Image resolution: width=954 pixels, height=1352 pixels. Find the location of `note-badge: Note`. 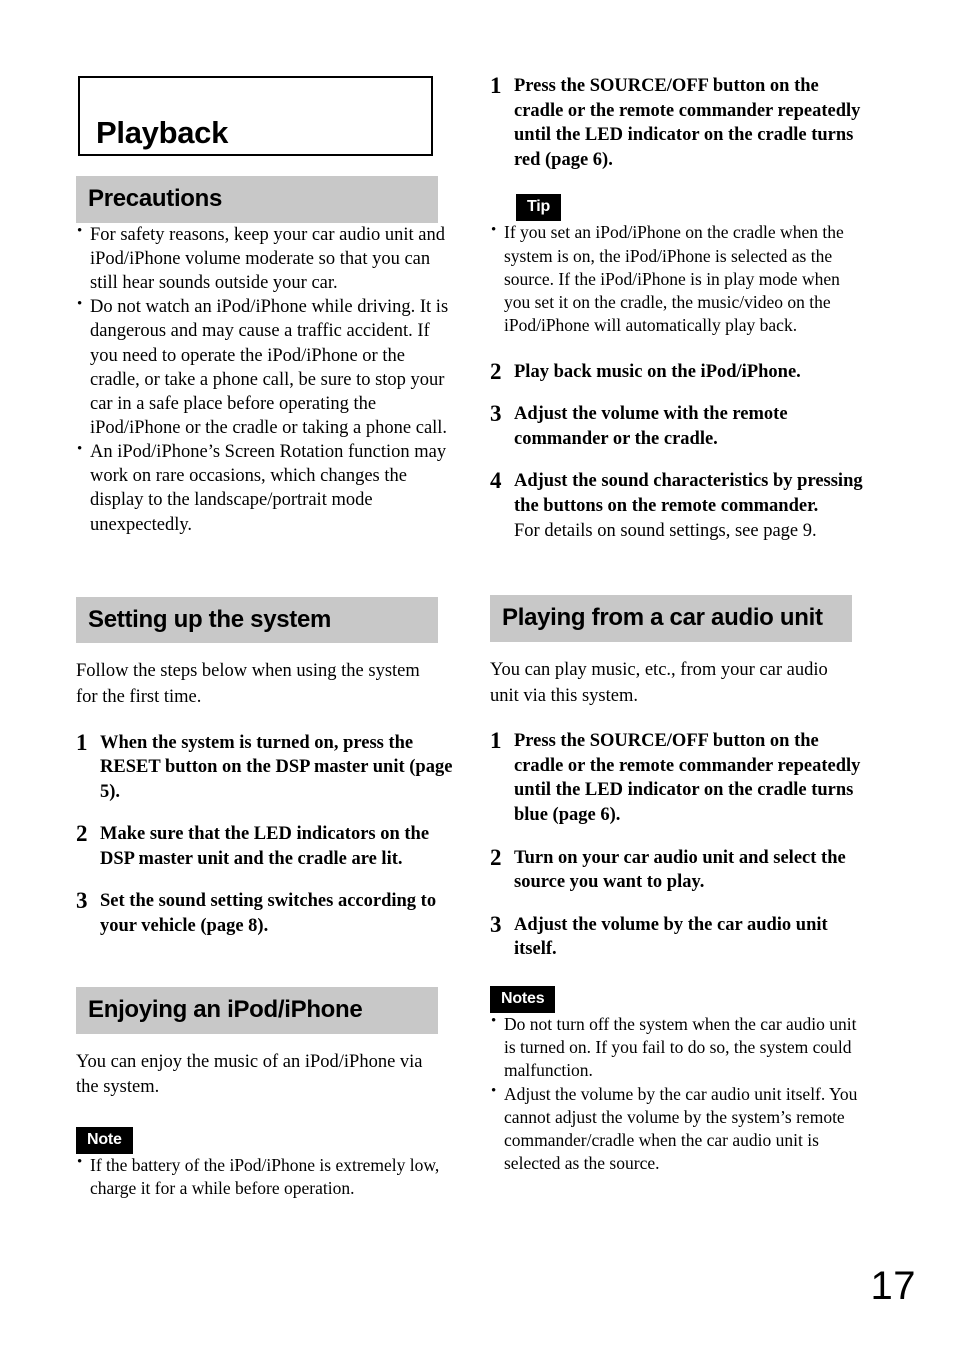

note-badge: Note is located at coordinates (104, 1140).